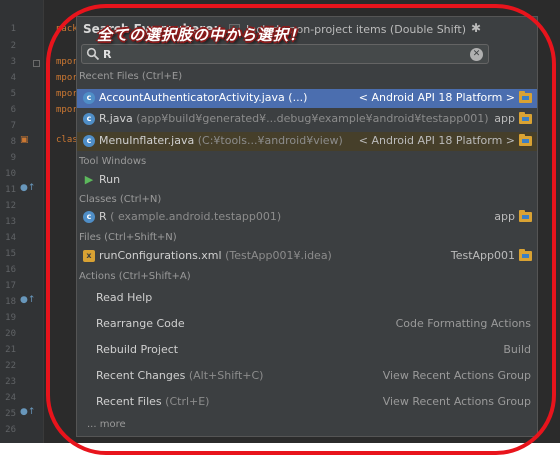 This screenshot has height=459, width=560. What do you see at coordinates (89, 179) in the screenshot?
I see `run-icon: ▶` at bounding box center [89, 179].